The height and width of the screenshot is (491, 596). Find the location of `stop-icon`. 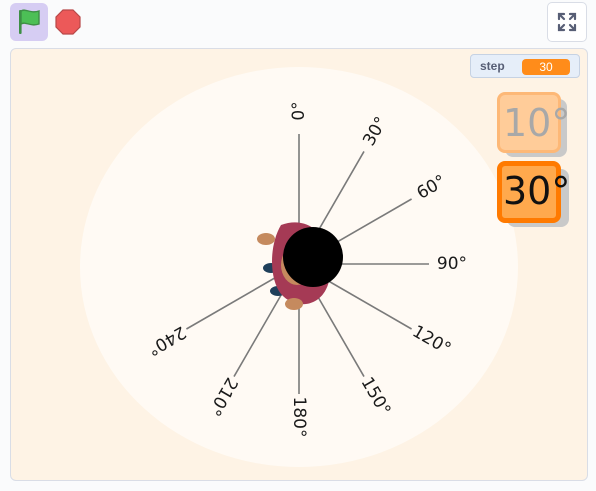

stop-icon is located at coordinates (68, 22).